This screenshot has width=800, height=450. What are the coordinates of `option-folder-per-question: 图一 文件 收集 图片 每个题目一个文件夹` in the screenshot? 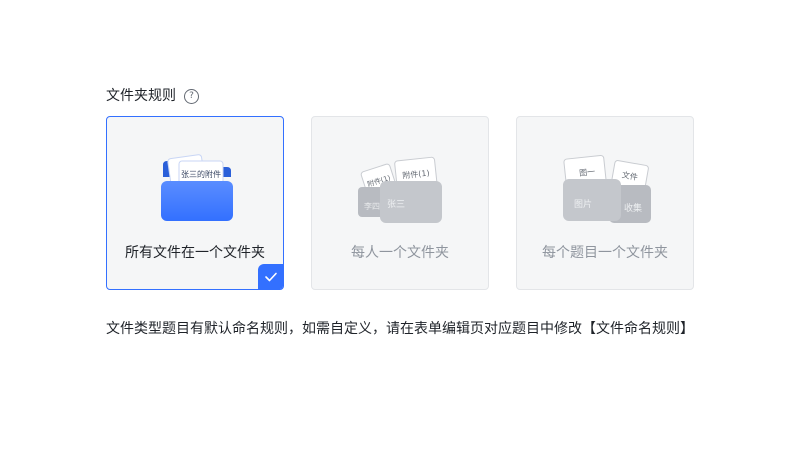 It's located at (605, 203).